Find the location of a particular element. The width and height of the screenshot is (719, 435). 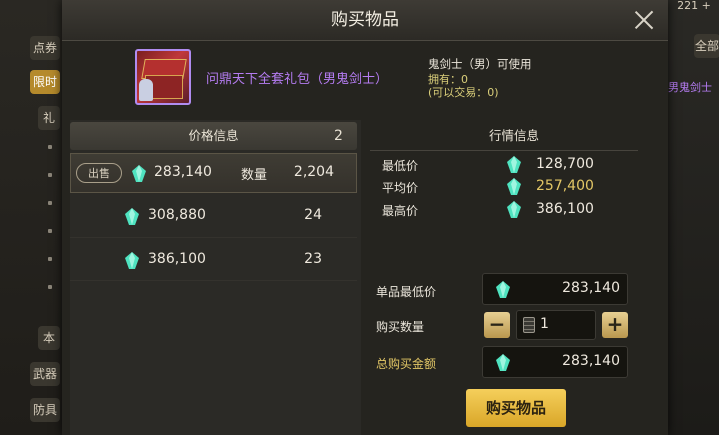

quantity-value: 1 is located at coordinates (544, 324).